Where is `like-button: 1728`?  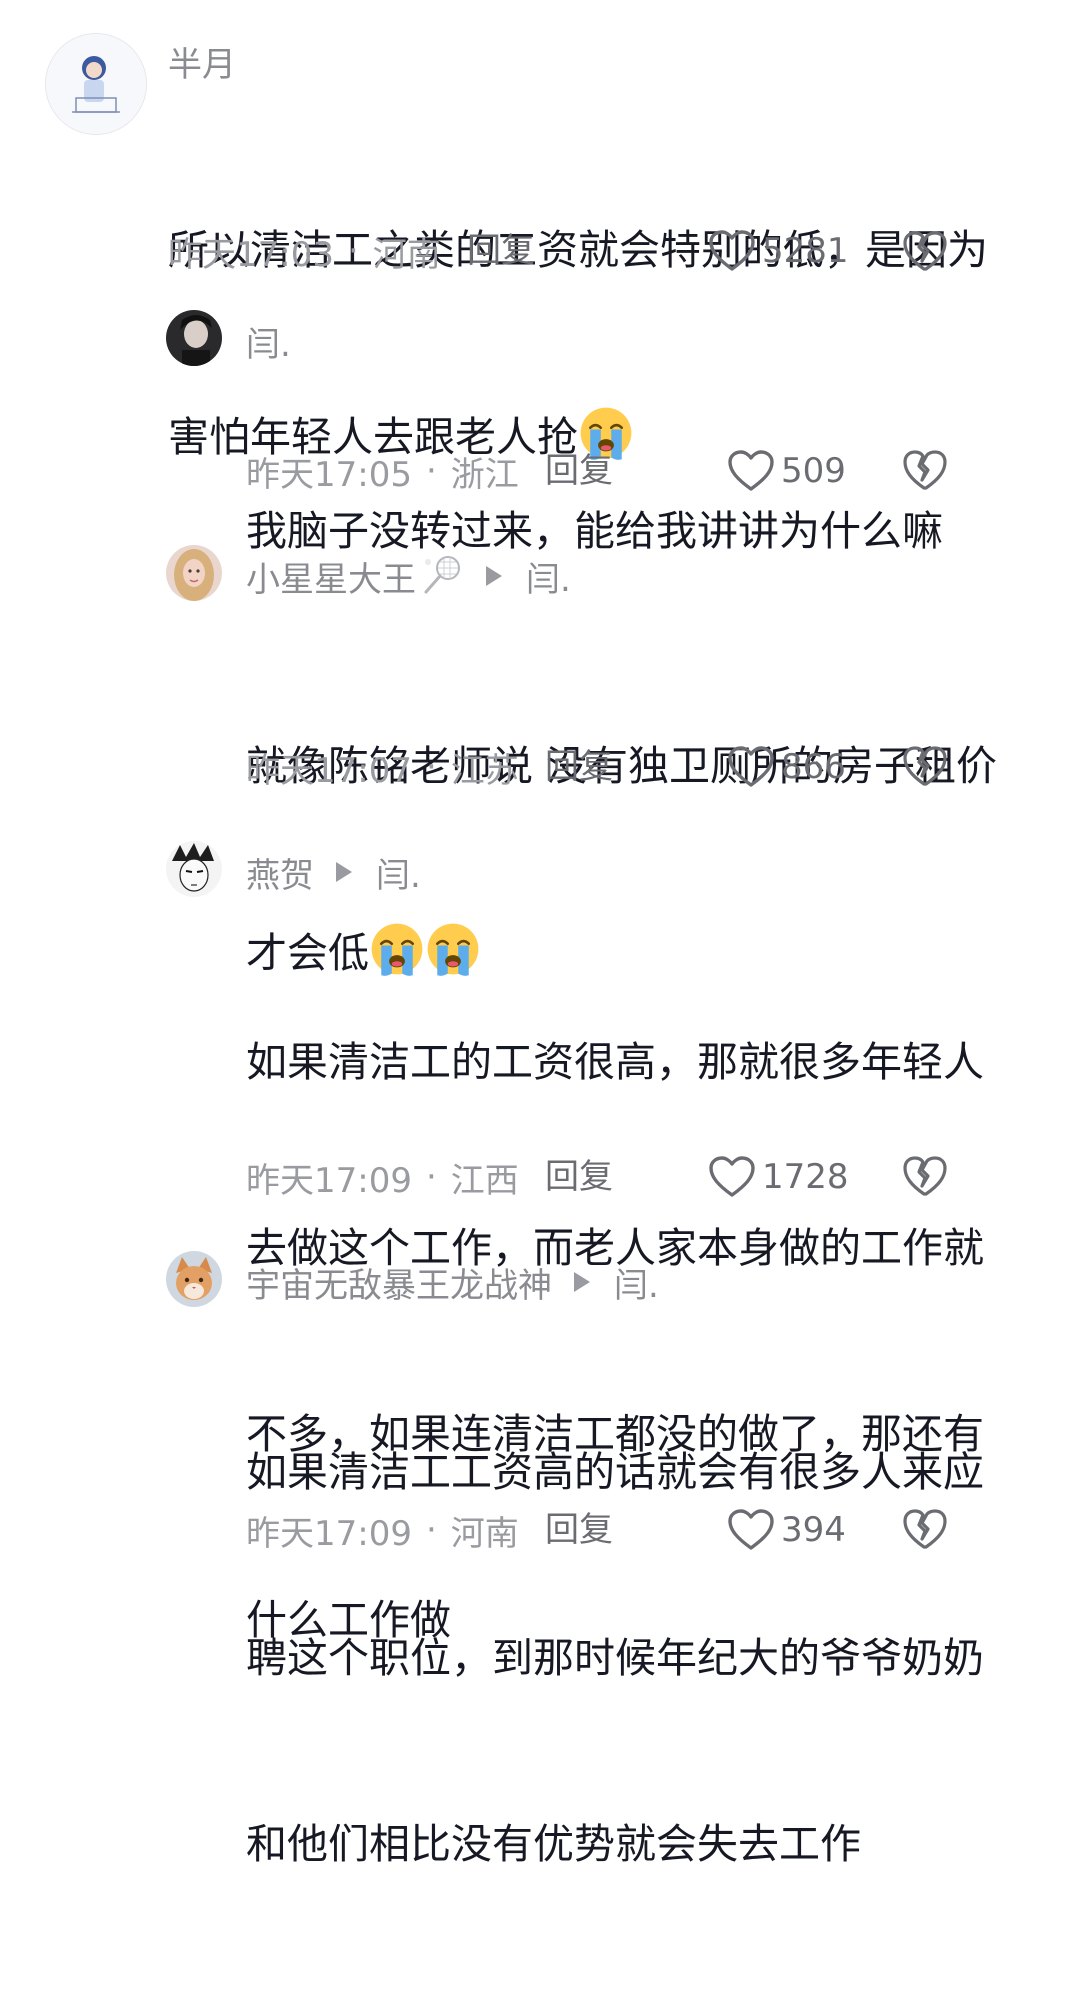 like-button: 1728 is located at coordinates (778, 1177).